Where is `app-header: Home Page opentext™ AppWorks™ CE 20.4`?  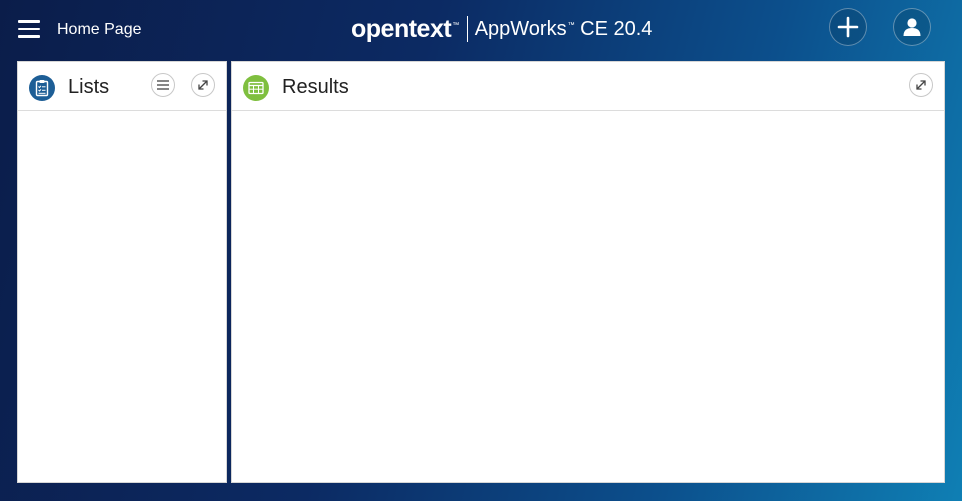
app-header: Home Page opentext™ AppWorks™ CE 20.4 is located at coordinates (481, 30).